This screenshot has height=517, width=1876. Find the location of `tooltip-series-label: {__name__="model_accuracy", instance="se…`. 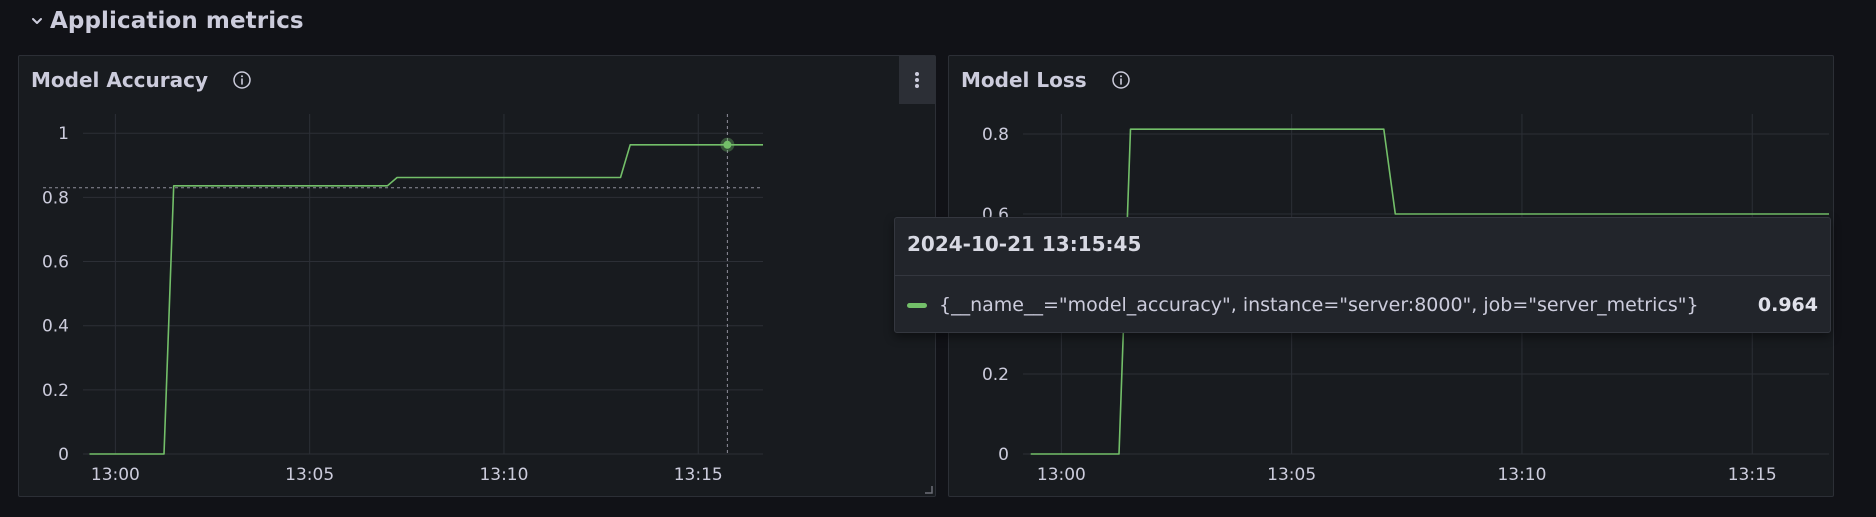

tooltip-series-label: {__name__="model_accuracy", instance="se… is located at coordinates (1319, 305).